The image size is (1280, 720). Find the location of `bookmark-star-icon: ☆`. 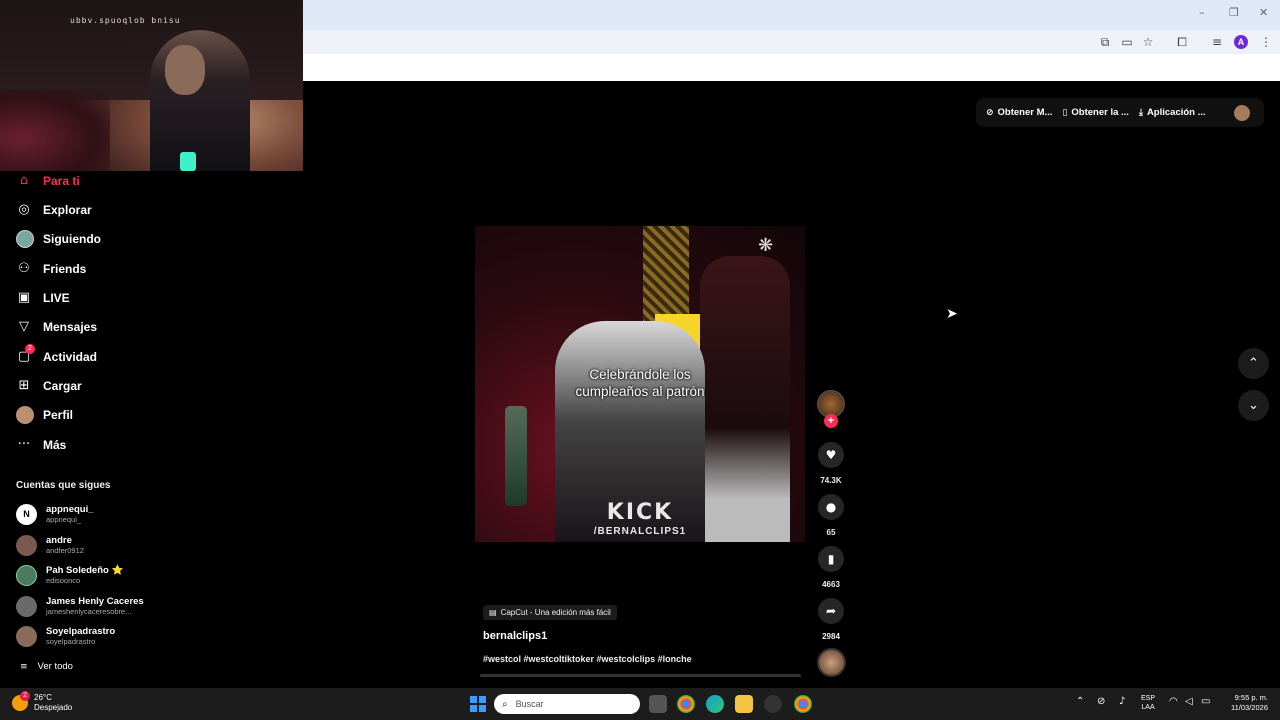

bookmark-star-icon: ☆ is located at coordinates (1148, 42).